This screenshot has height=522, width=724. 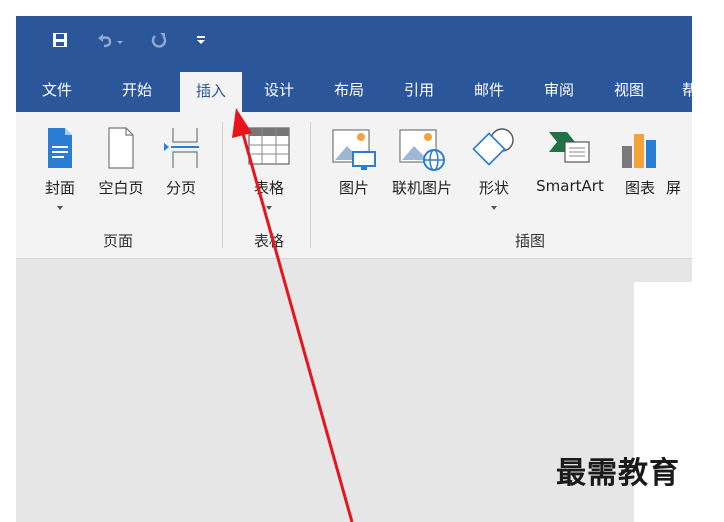 I want to click on group-label-pages: 页面, so click(x=117, y=241).